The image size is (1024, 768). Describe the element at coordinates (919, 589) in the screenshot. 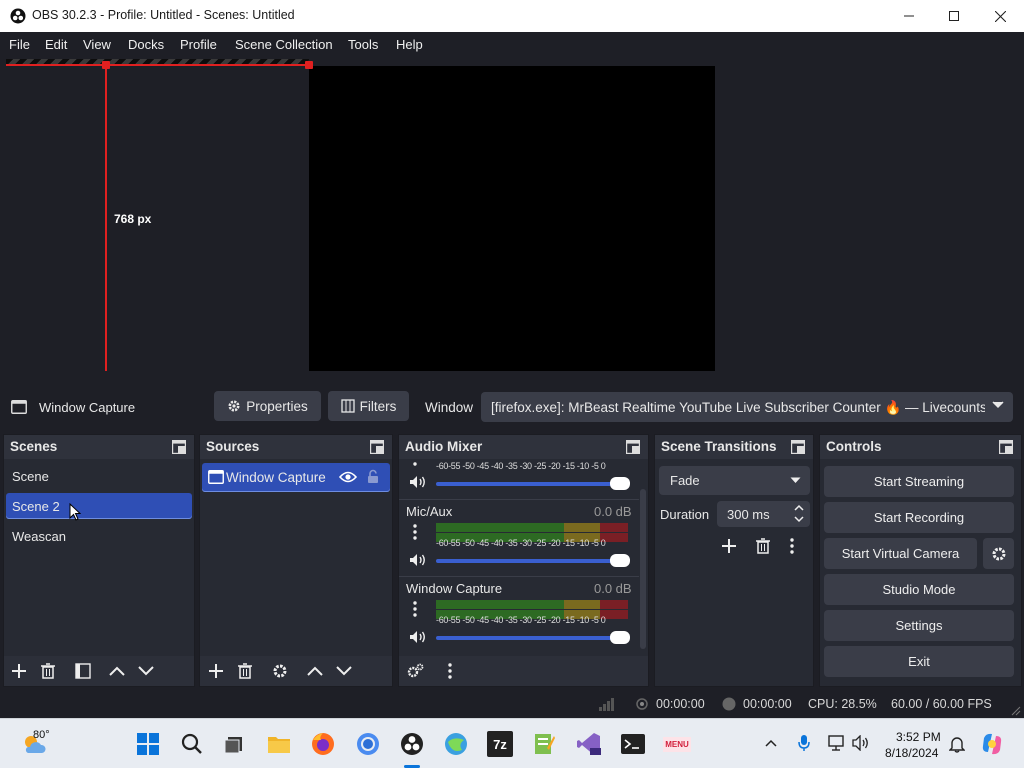

I see `studio-mode-button: Studio Mode` at that location.